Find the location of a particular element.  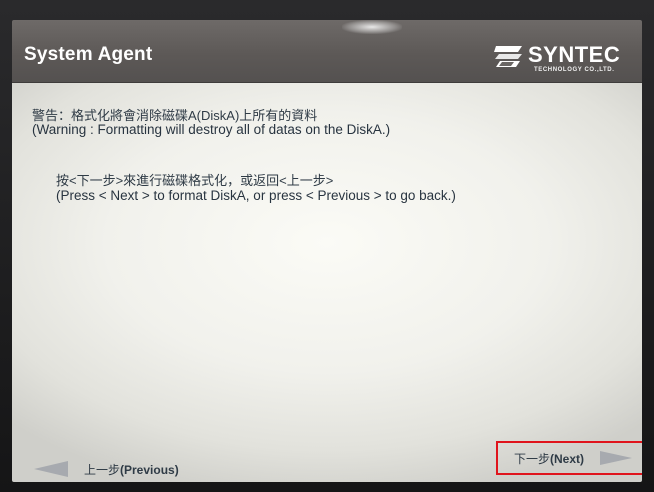

previous-button: 上一步(Previous) is located at coordinates (106, 469).